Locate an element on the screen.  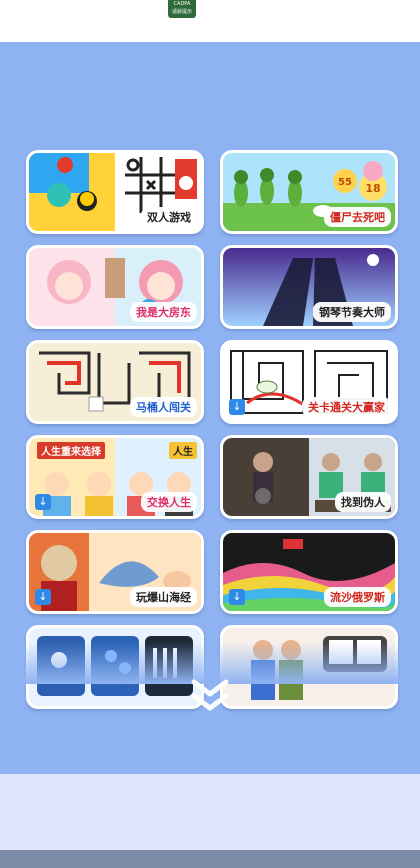
game-card-landlord: 我是大房东 is located at coordinates (115, 287).